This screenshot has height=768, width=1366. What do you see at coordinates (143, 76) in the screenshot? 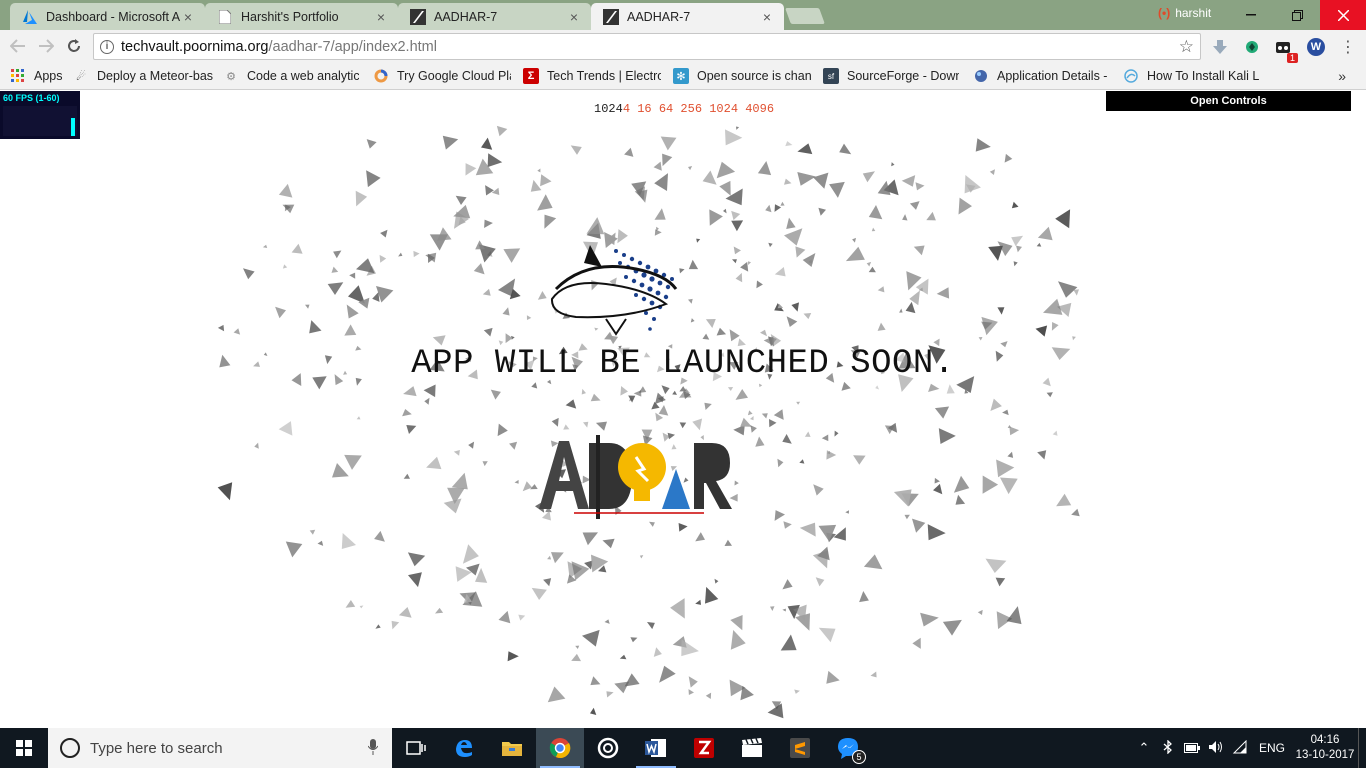
I see `bookmark-meteor: ☄ Deploy a Meteor-bas` at bounding box center [143, 76].